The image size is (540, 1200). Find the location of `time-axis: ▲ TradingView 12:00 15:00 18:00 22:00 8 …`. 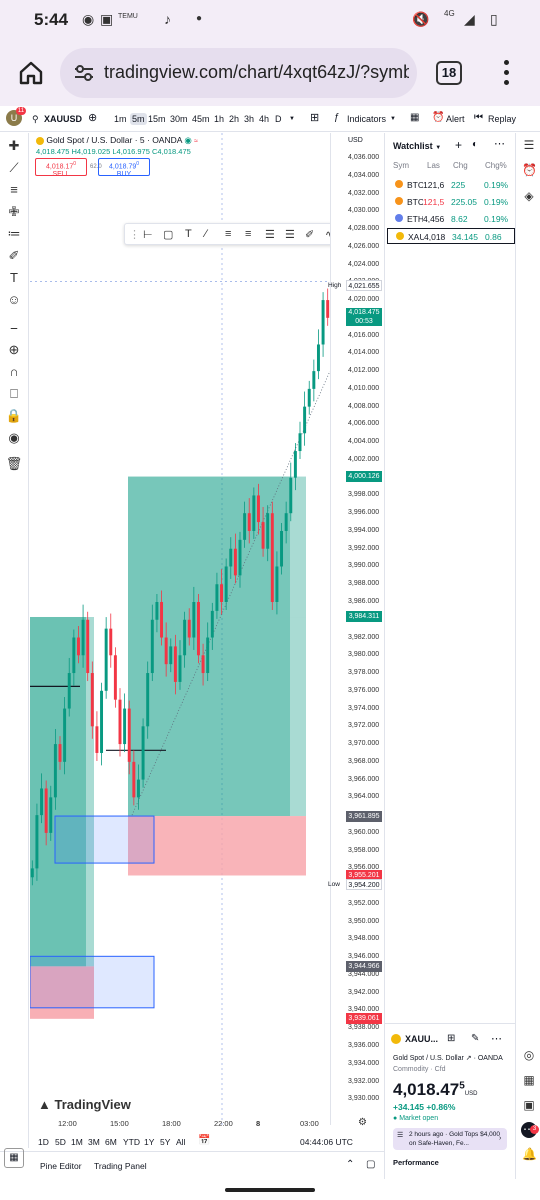

time-axis: ▲ TradingView 12:00 15:00 18:00 22:00 8 … is located at coordinates (205, 1114).